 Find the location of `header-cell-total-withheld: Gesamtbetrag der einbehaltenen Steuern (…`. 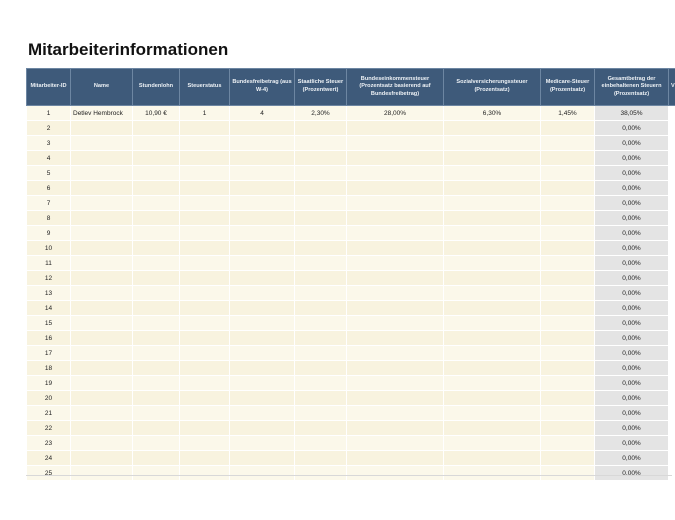

header-cell-total-withheld: Gesamtbetrag der einbehaltenen Steuern (… is located at coordinates (631, 87).